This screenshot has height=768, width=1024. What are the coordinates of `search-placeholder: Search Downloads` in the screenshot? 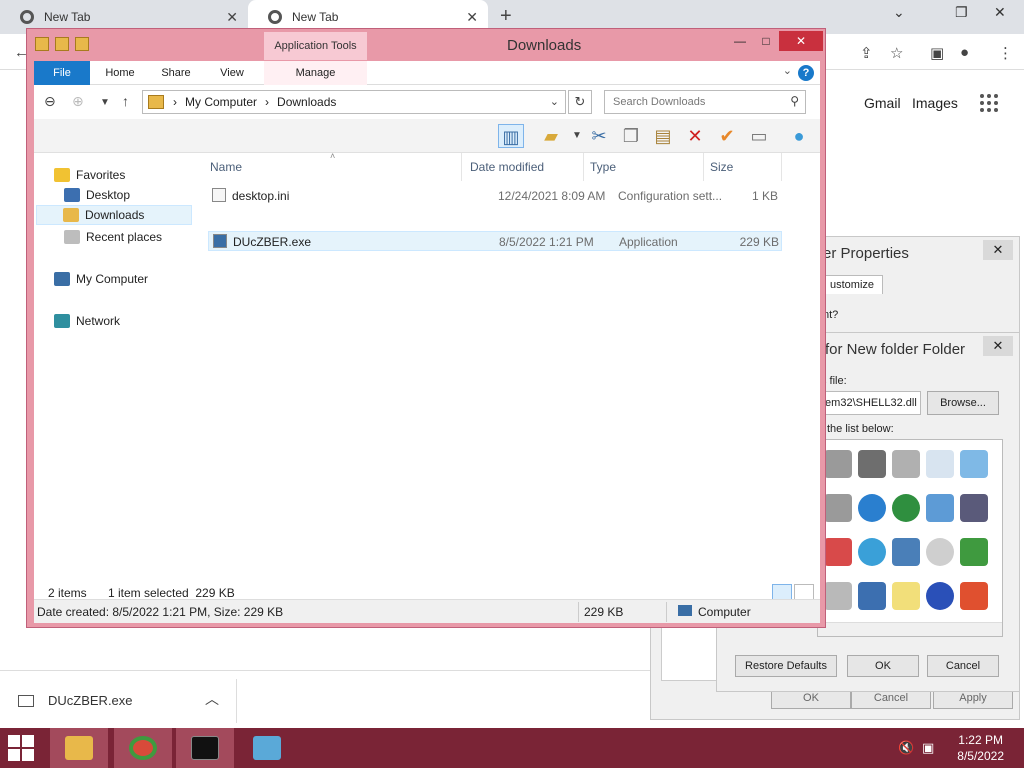 It's located at (659, 102).